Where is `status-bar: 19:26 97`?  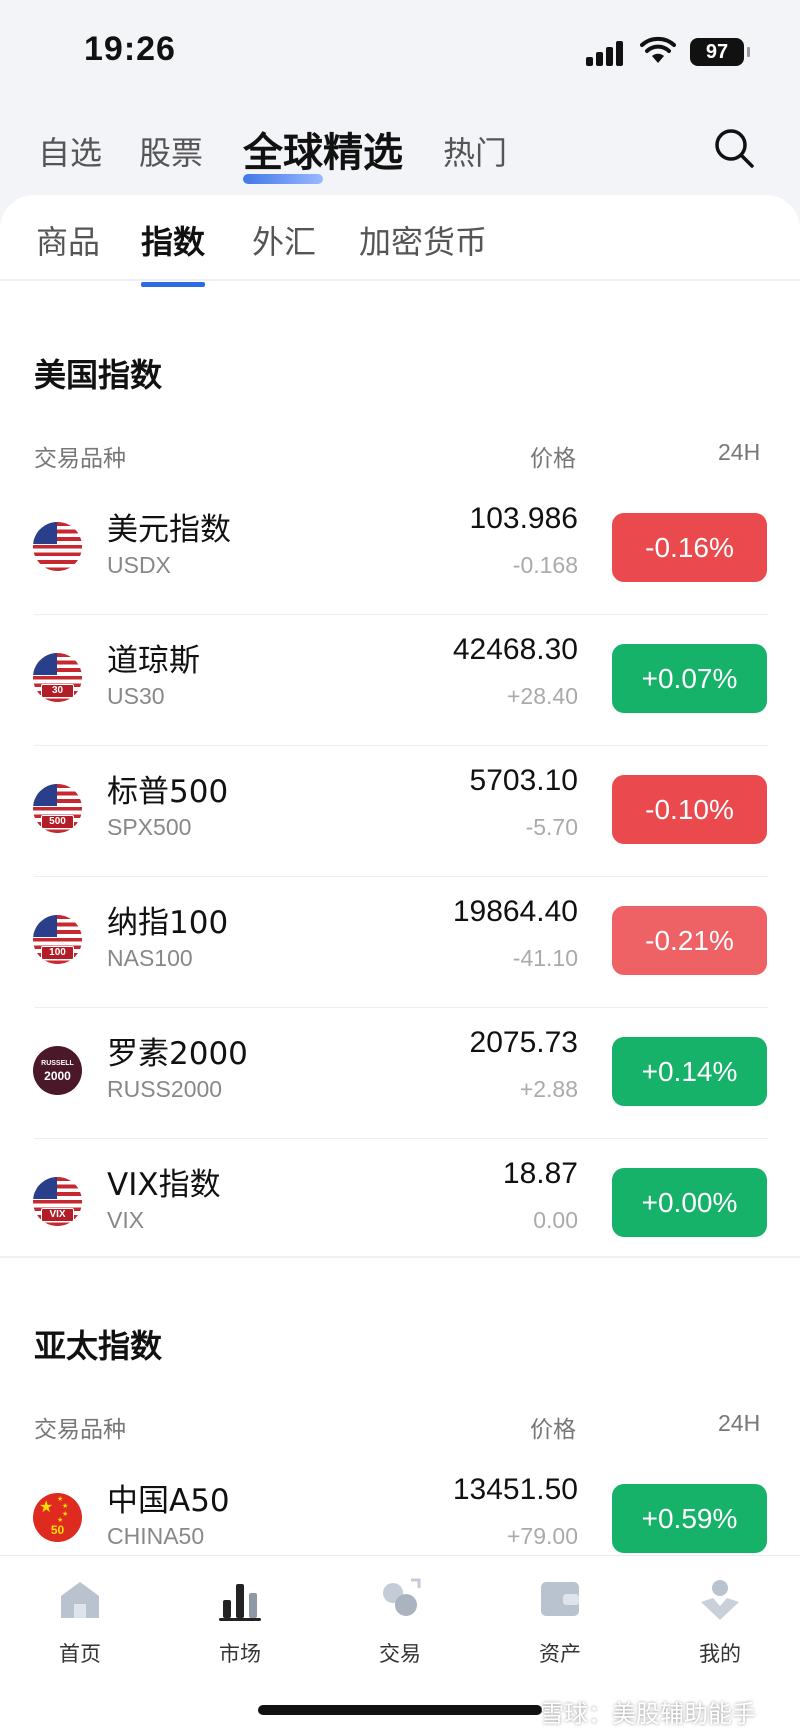 status-bar: 19:26 97 is located at coordinates (400, 50).